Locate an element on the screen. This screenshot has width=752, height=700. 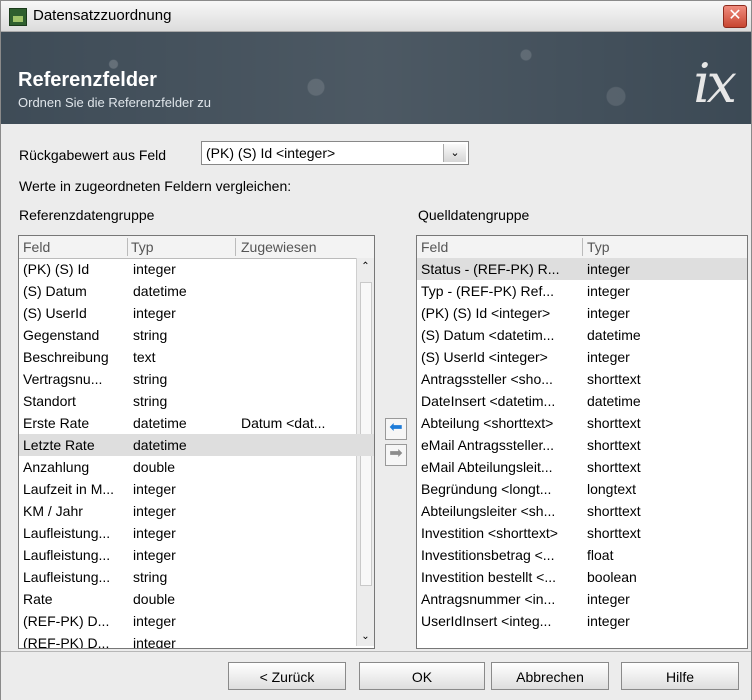
field-cell: (S) UserId is located at coordinates (55, 313).